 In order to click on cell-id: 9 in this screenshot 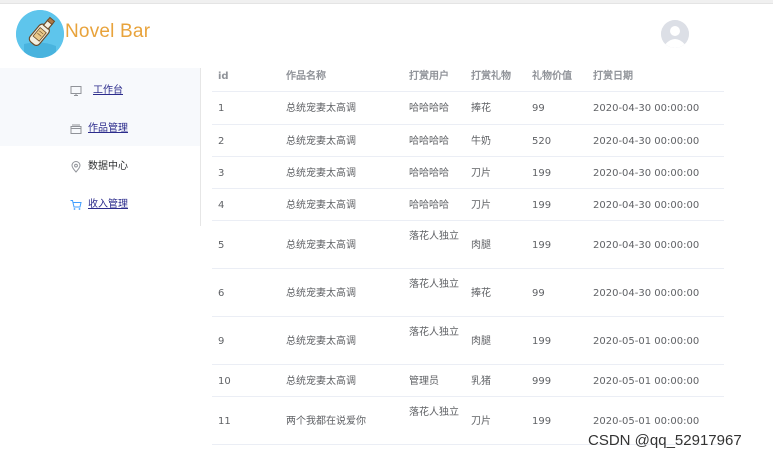, I will do `click(221, 341)`.